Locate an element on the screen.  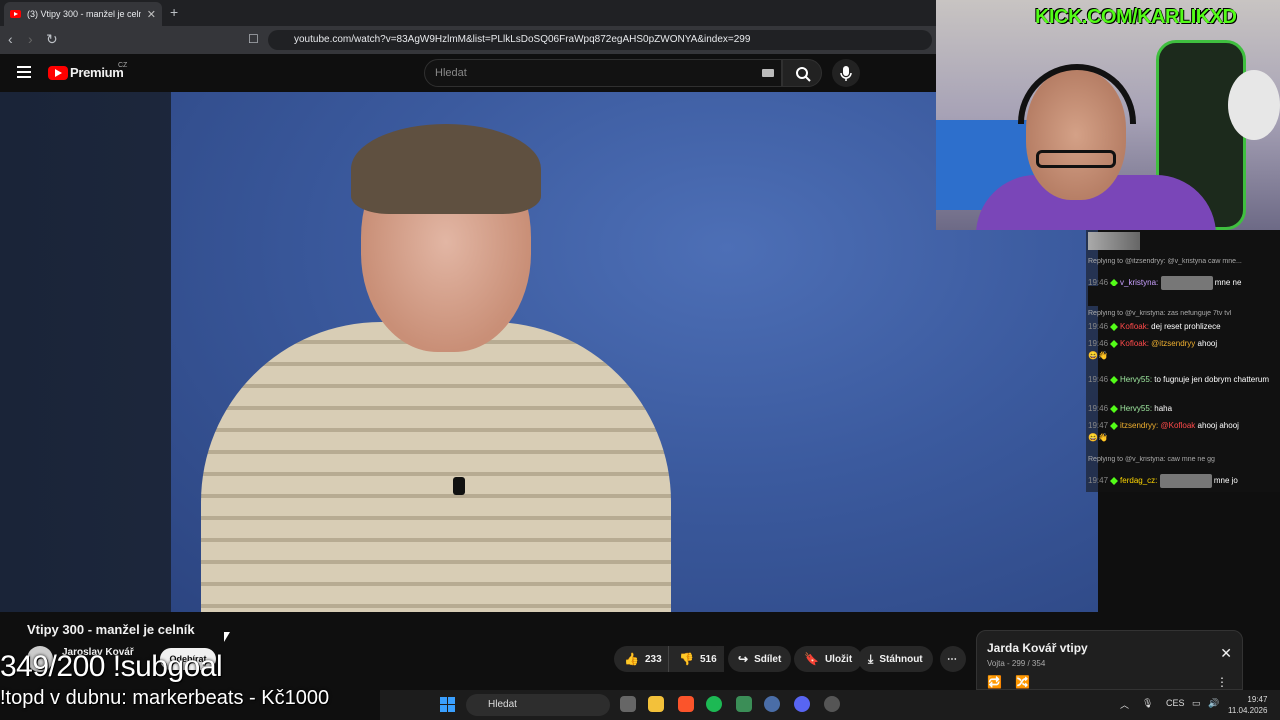
download-icon: ⤓ is located at coordinates (871, 658).